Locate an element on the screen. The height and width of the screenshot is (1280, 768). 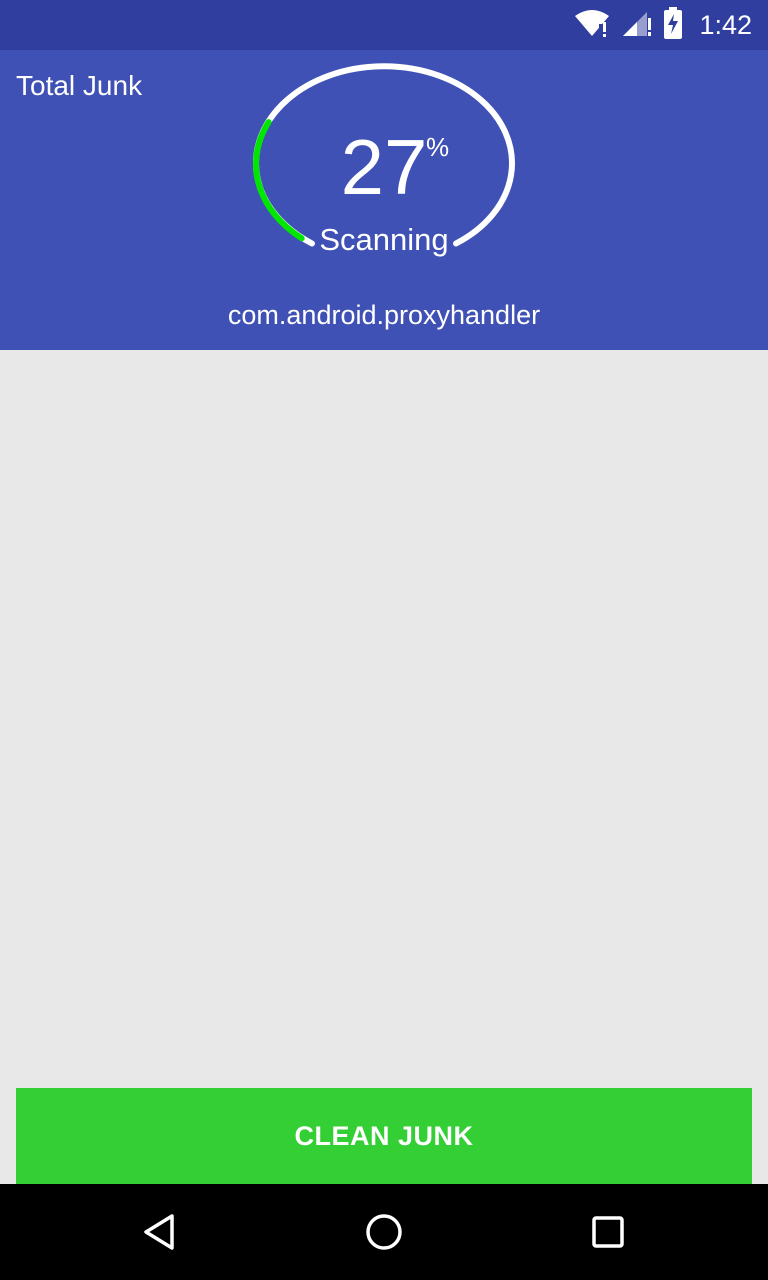
status-time: 1:42 is located at coordinates (725, 24).